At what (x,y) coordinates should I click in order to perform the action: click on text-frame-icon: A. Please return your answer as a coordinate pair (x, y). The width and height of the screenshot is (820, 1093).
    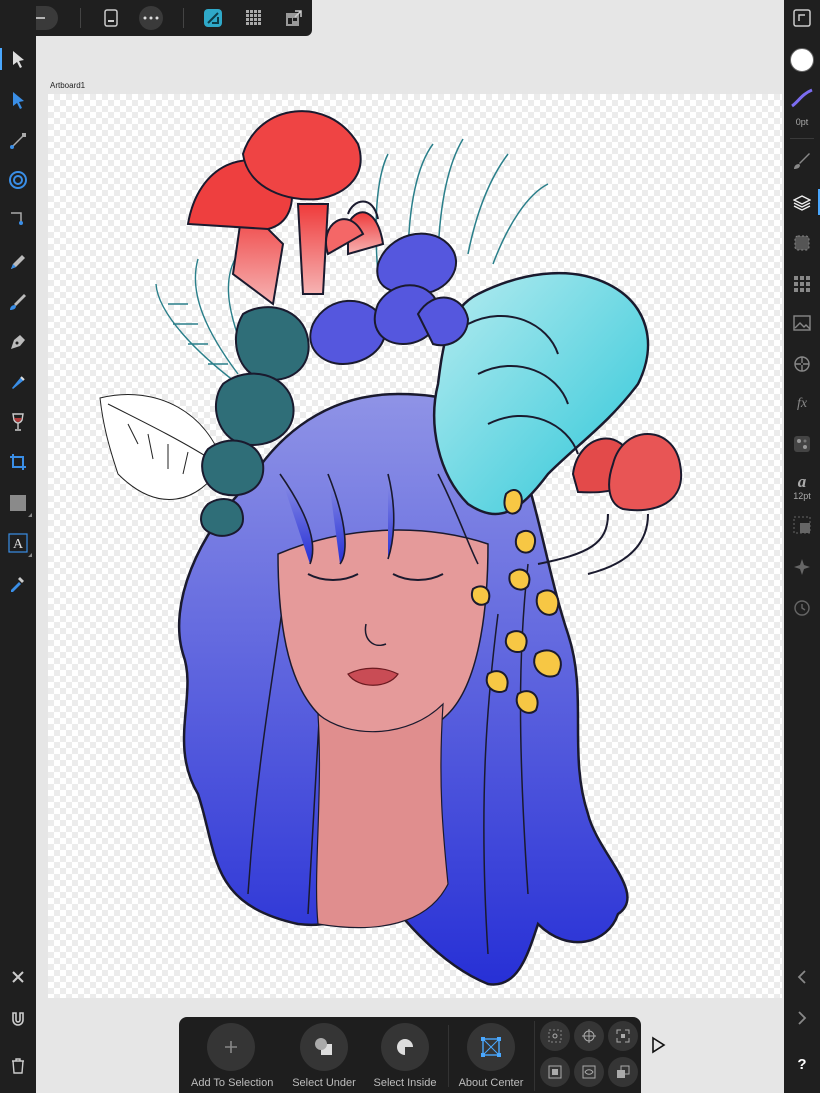
    Looking at the image, I should click on (18, 543).